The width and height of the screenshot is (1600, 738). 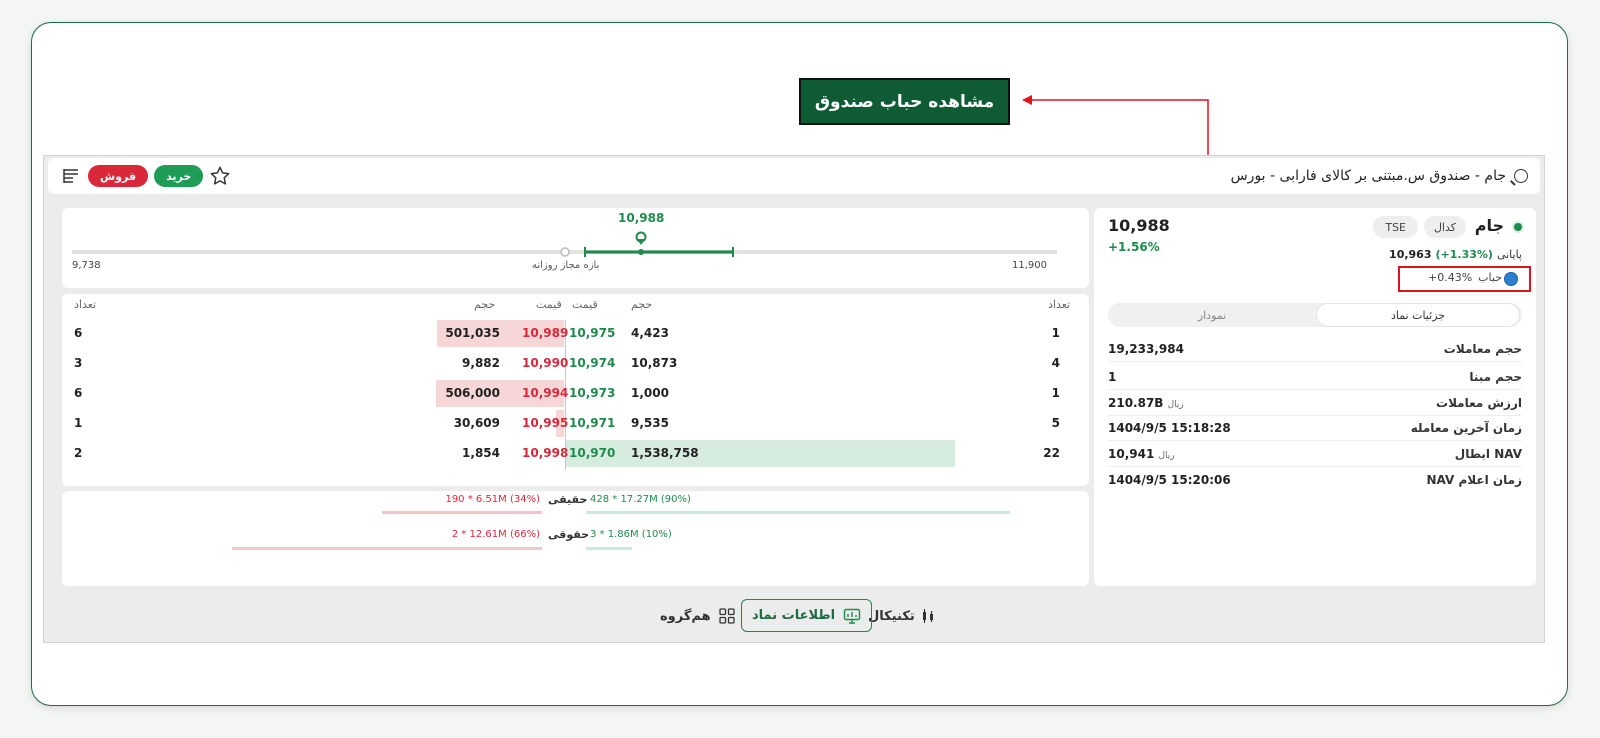 I want to click on legal-buy-value: 3 * 1.86M (10%), so click(x=631, y=534).